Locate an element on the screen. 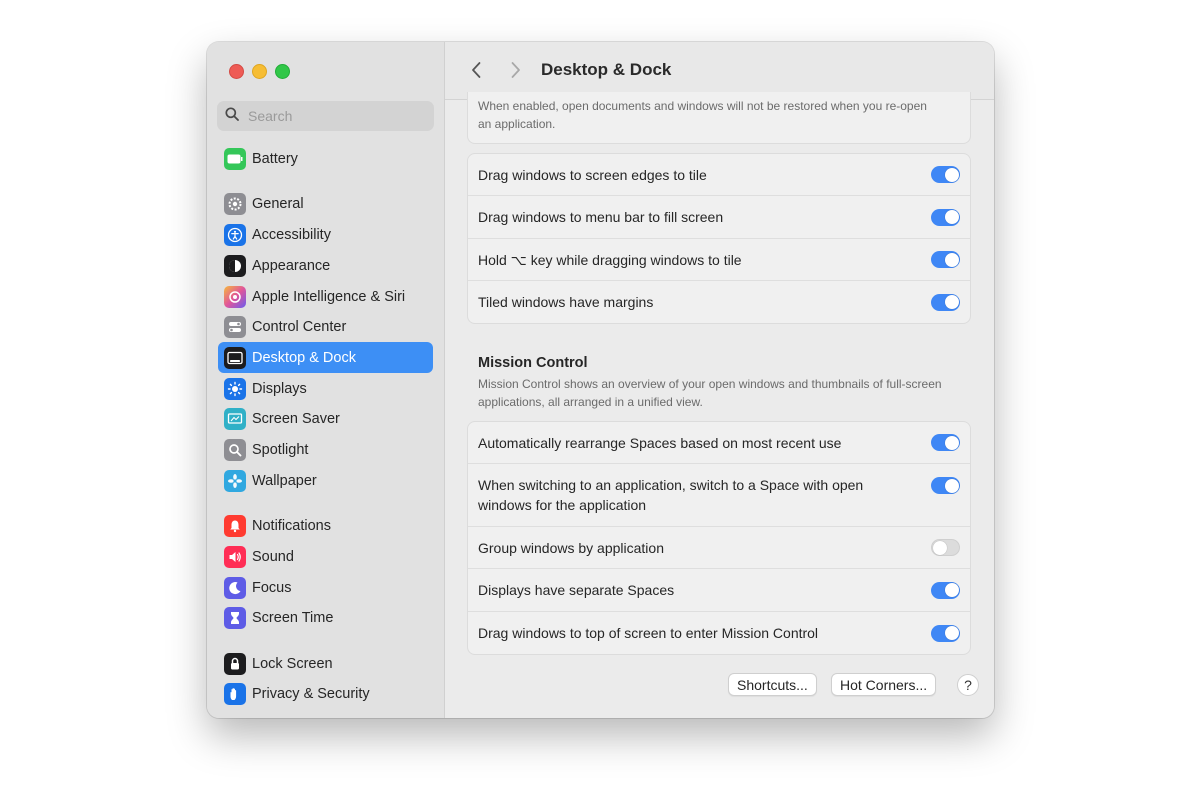 The height and width of the screenshot is (800, 1200). mission-control-title: Mission Control is located at coordinates (533, 363).